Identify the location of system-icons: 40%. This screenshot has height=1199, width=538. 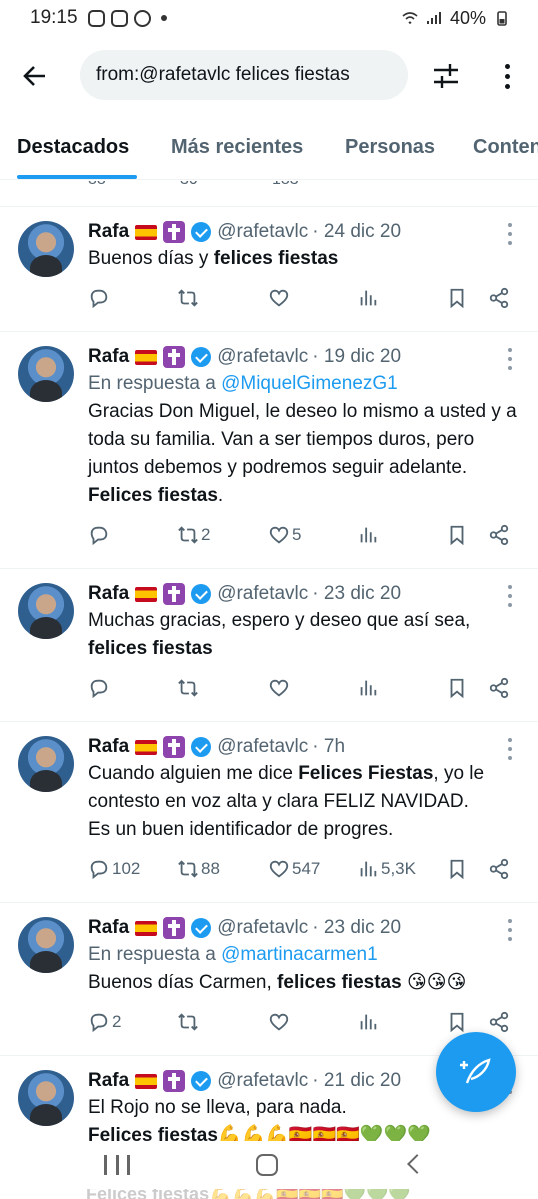
(456, 18).